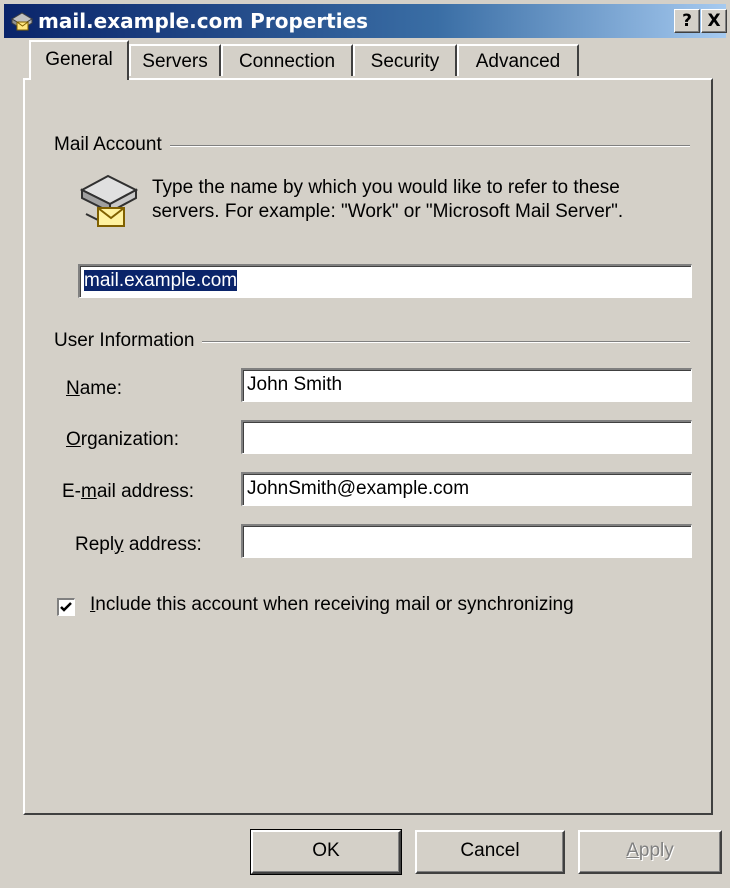 The width and height of the screenshot is (730, 888). Describe the element at coordinates (656, 850) in the screenshot. I see `apply-label: pply` at that location.